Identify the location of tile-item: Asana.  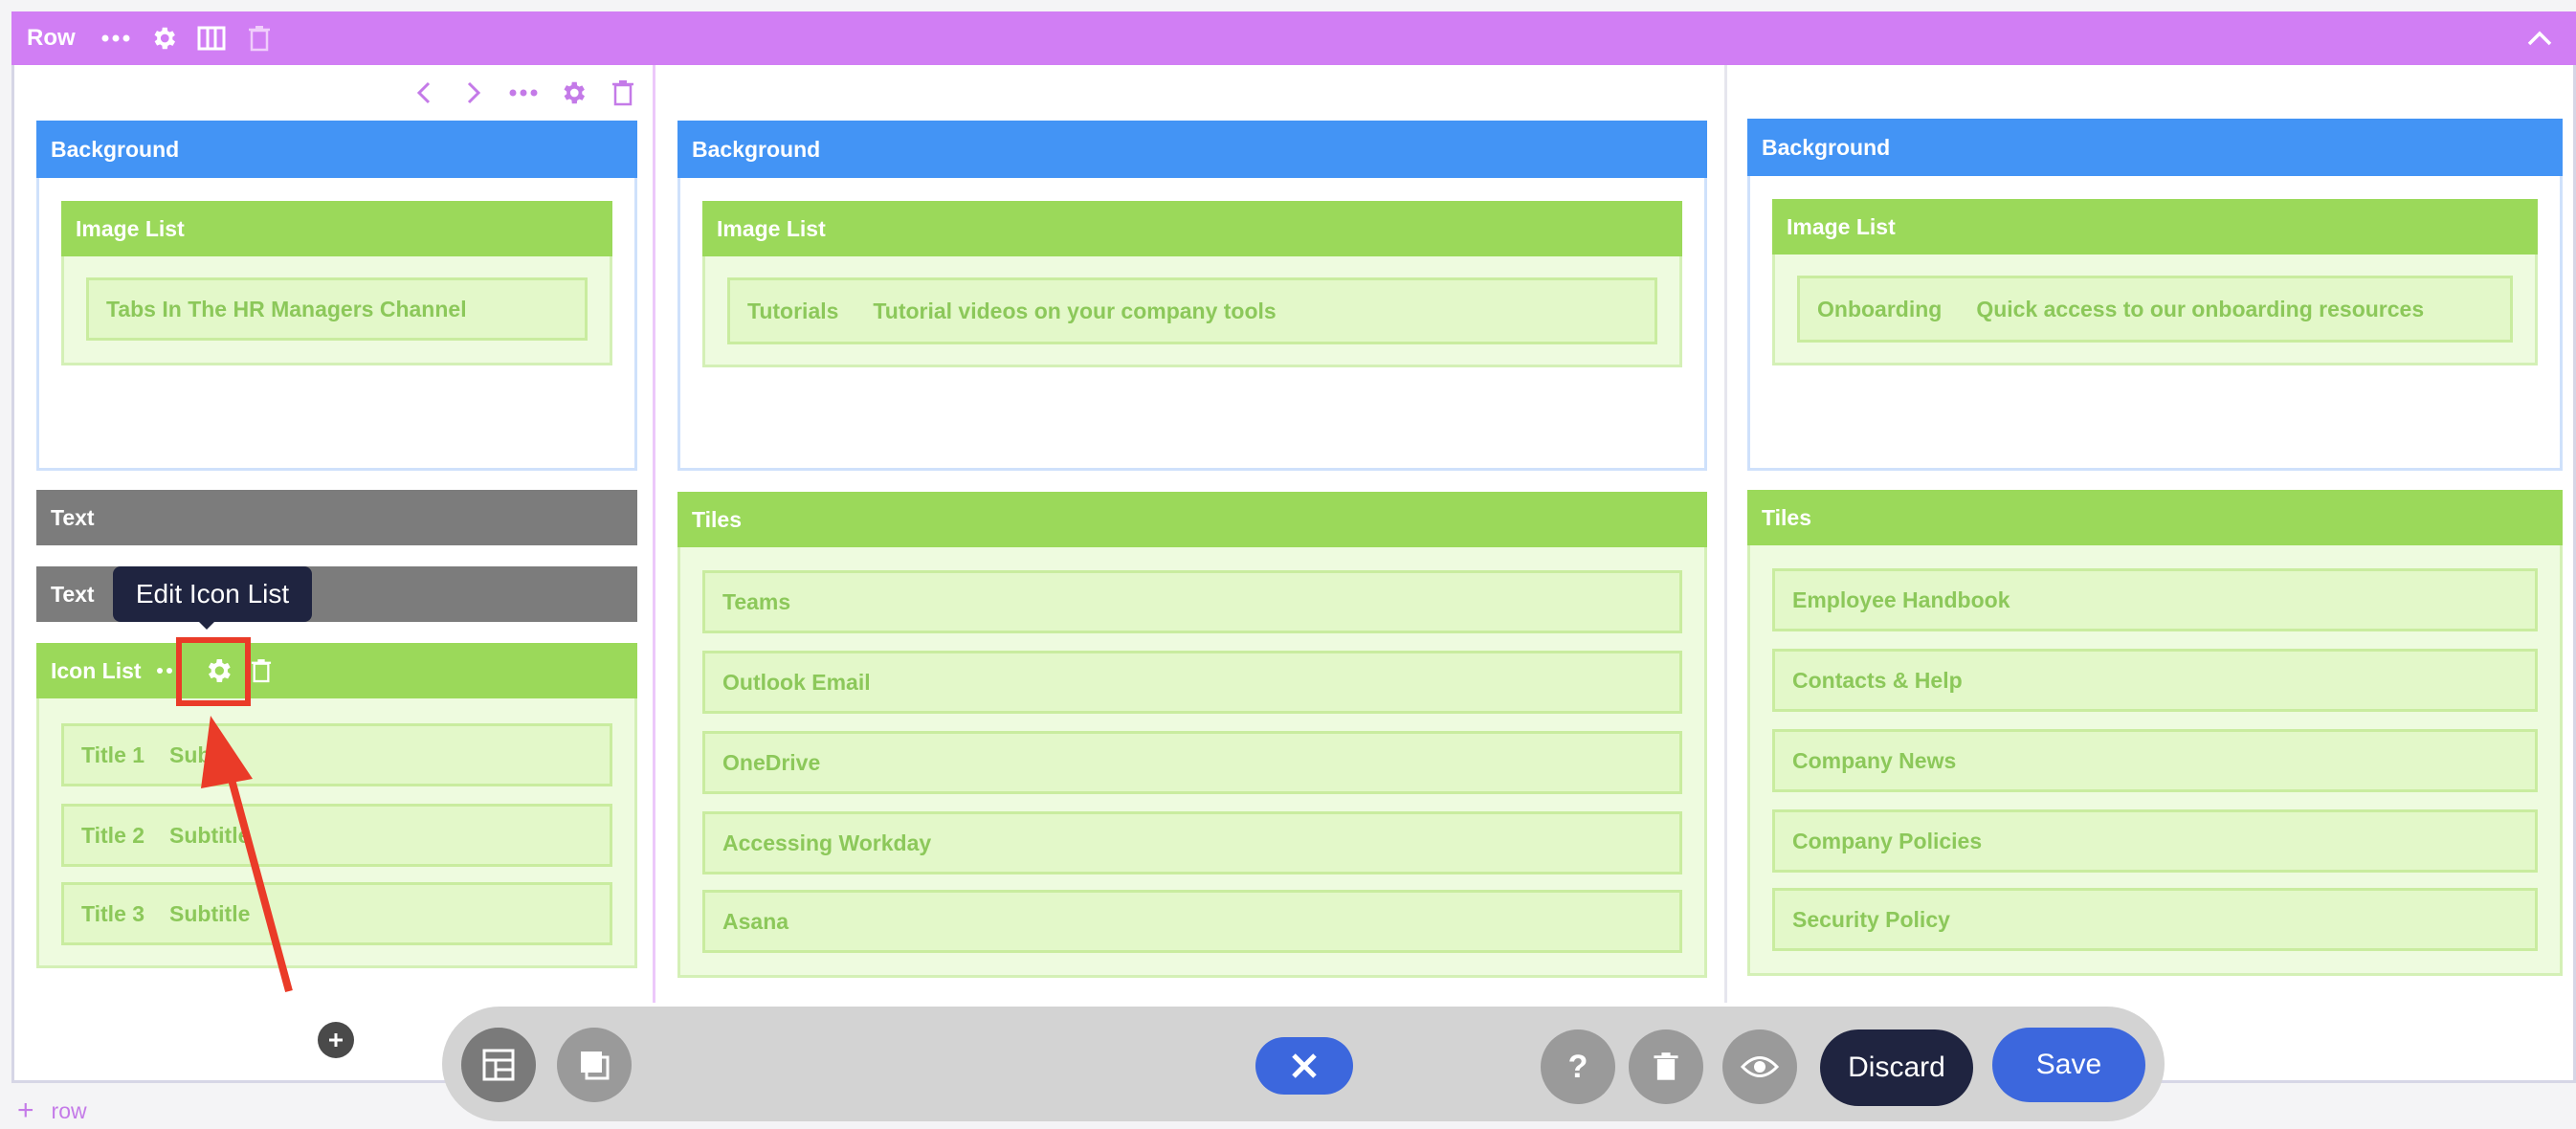
(1192, 921).